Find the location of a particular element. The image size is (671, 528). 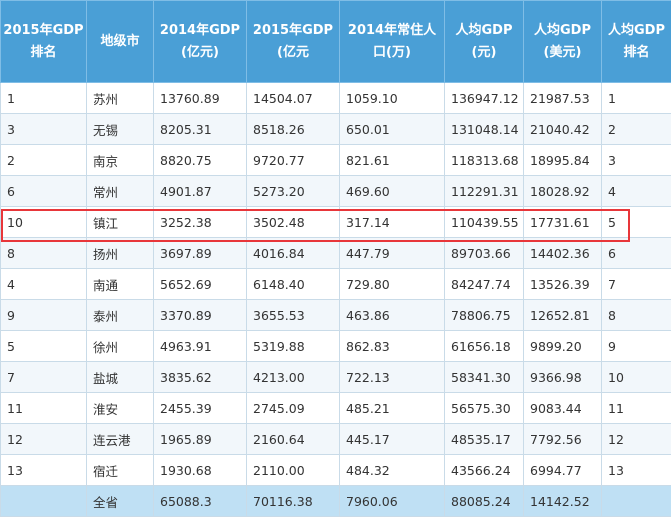

city-cell: 苏州 is located at coordinates (120, 98).